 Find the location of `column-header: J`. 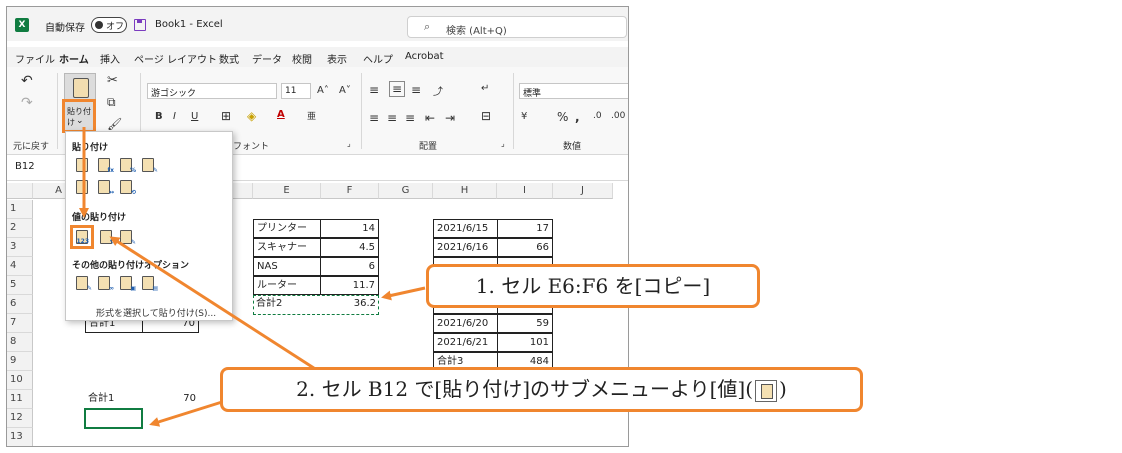

column-header: J is located at coordinates (583, 191).